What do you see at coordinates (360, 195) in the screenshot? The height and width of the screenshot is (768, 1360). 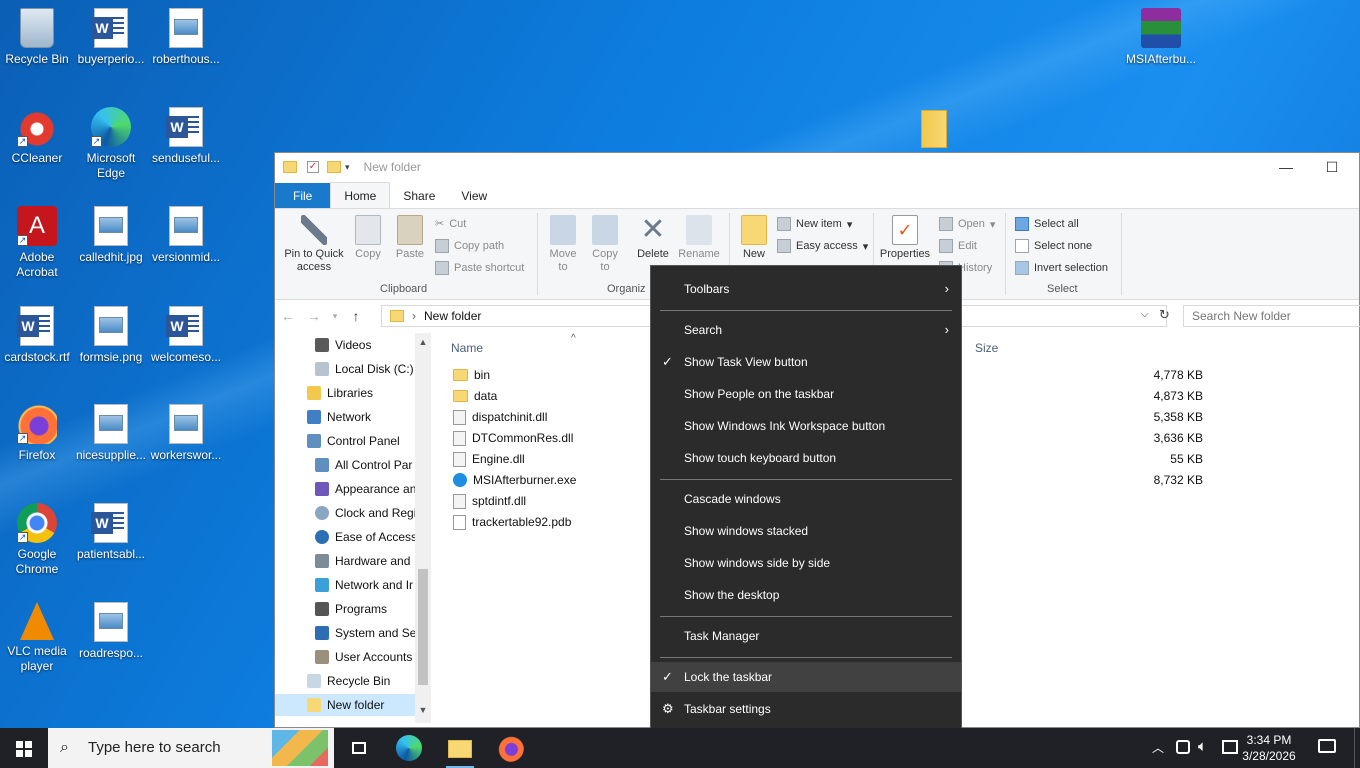 I see `tab-home: Home` at bounding box center [360, 195].